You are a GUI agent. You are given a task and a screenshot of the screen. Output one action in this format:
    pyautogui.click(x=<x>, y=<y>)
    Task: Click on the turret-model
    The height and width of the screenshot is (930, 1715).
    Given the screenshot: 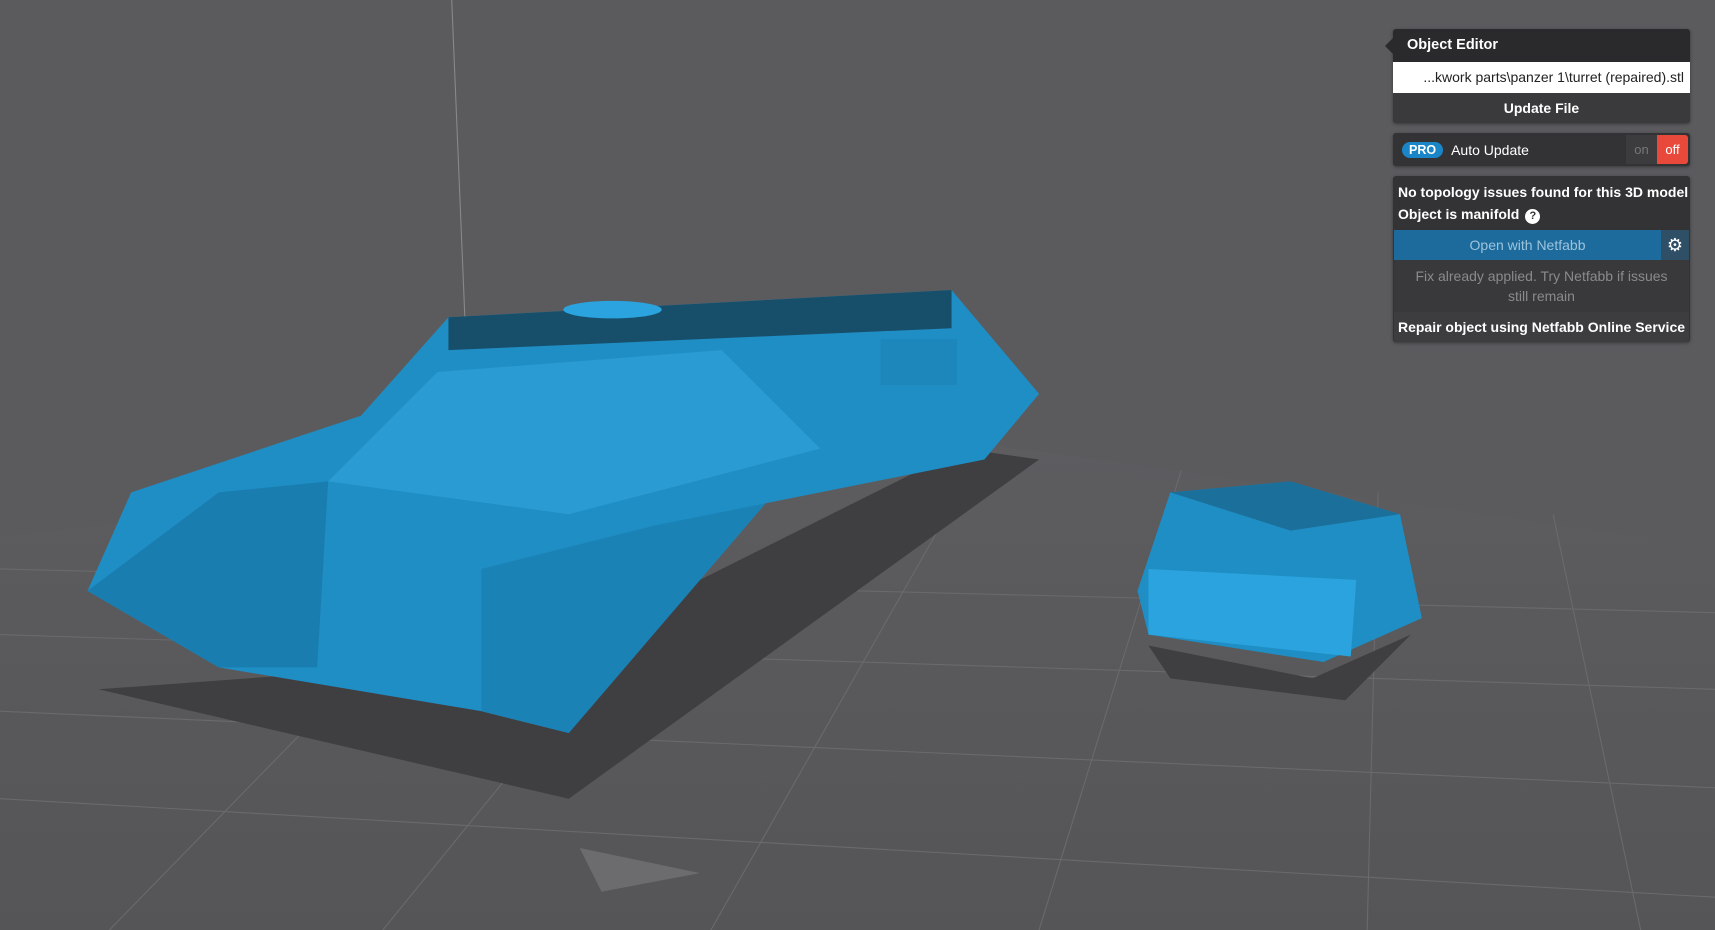 What is the action you would take?
    pyautogui.click(x=1279, y=571)
    